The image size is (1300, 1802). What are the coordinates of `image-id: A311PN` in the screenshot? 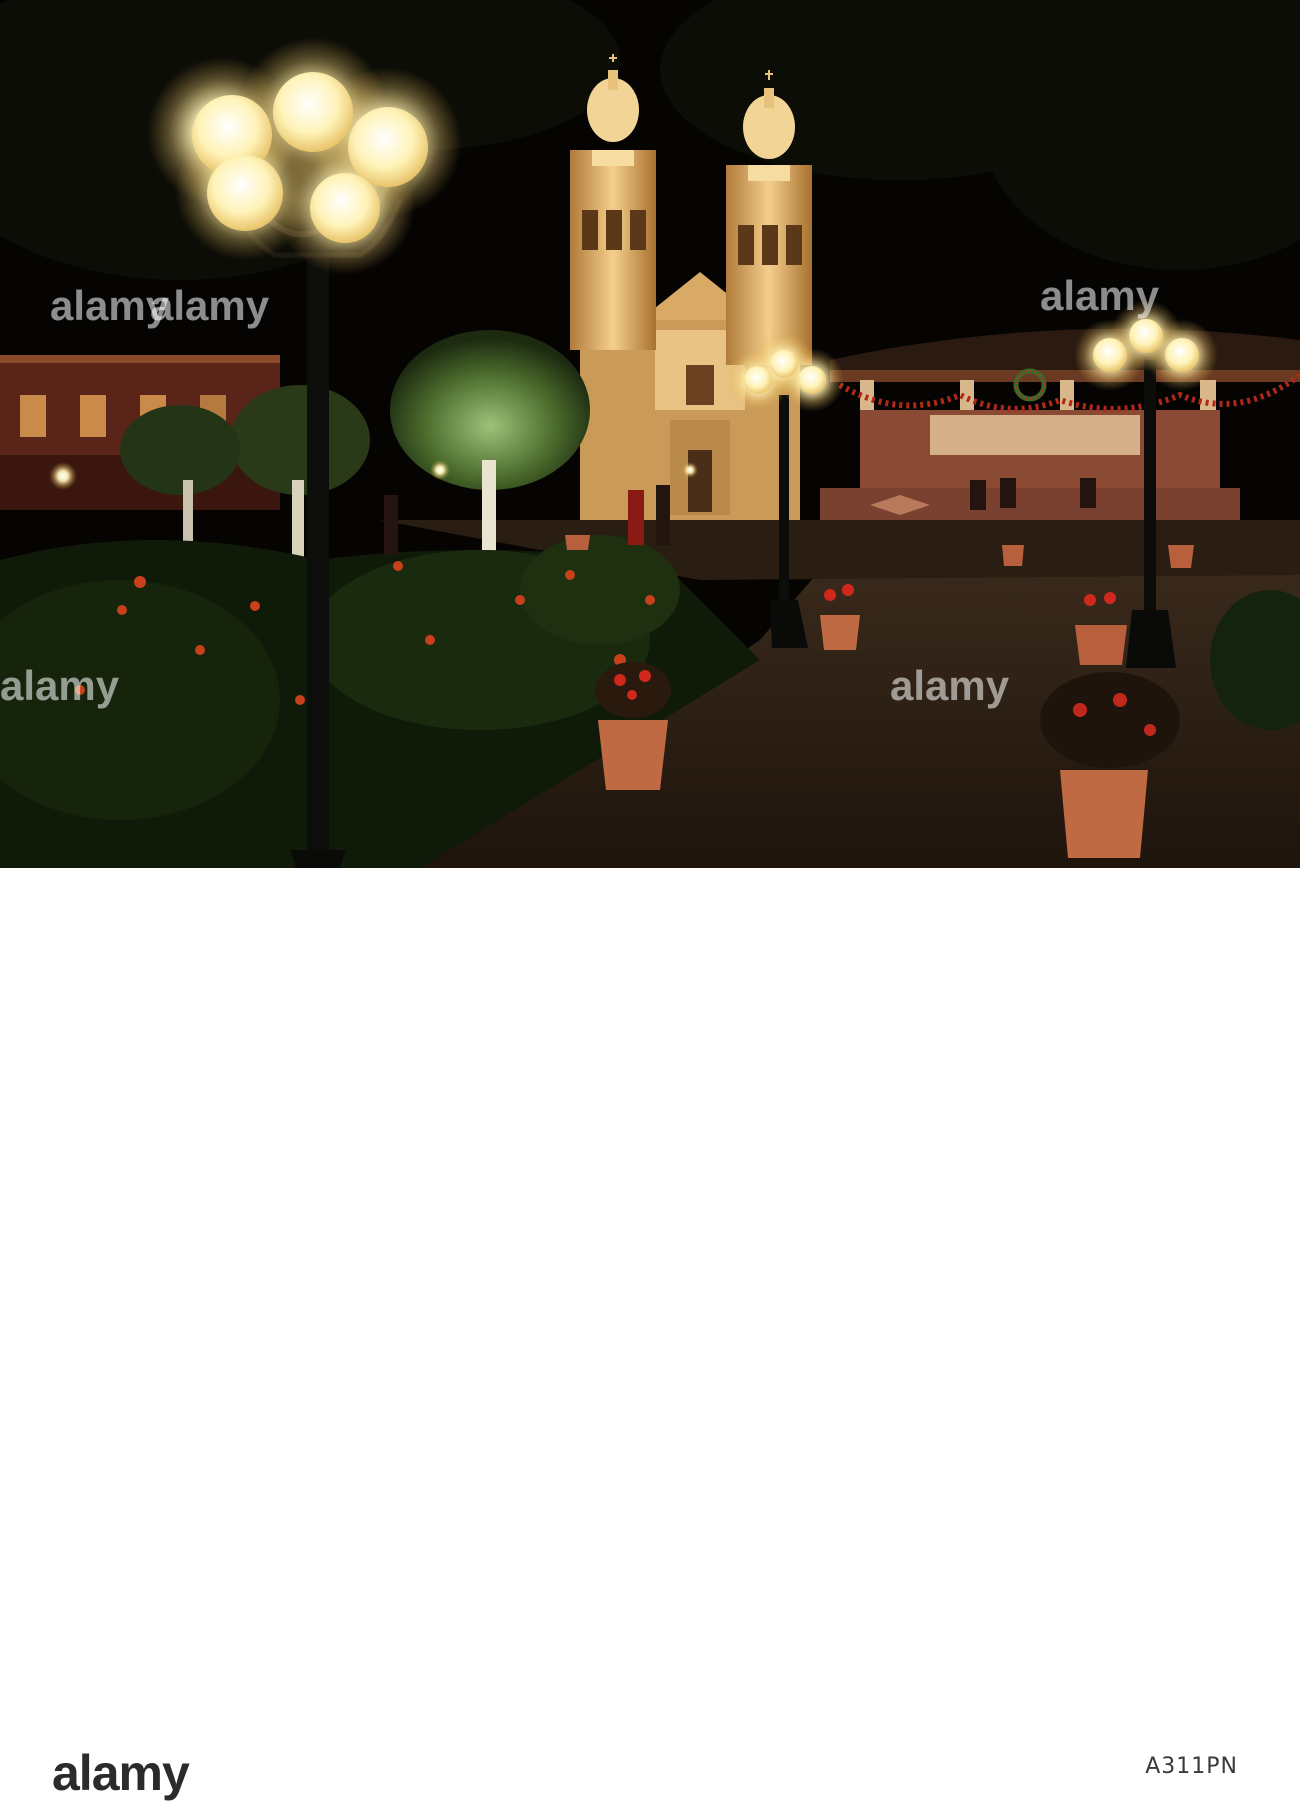 It's located at (1191, 1766).